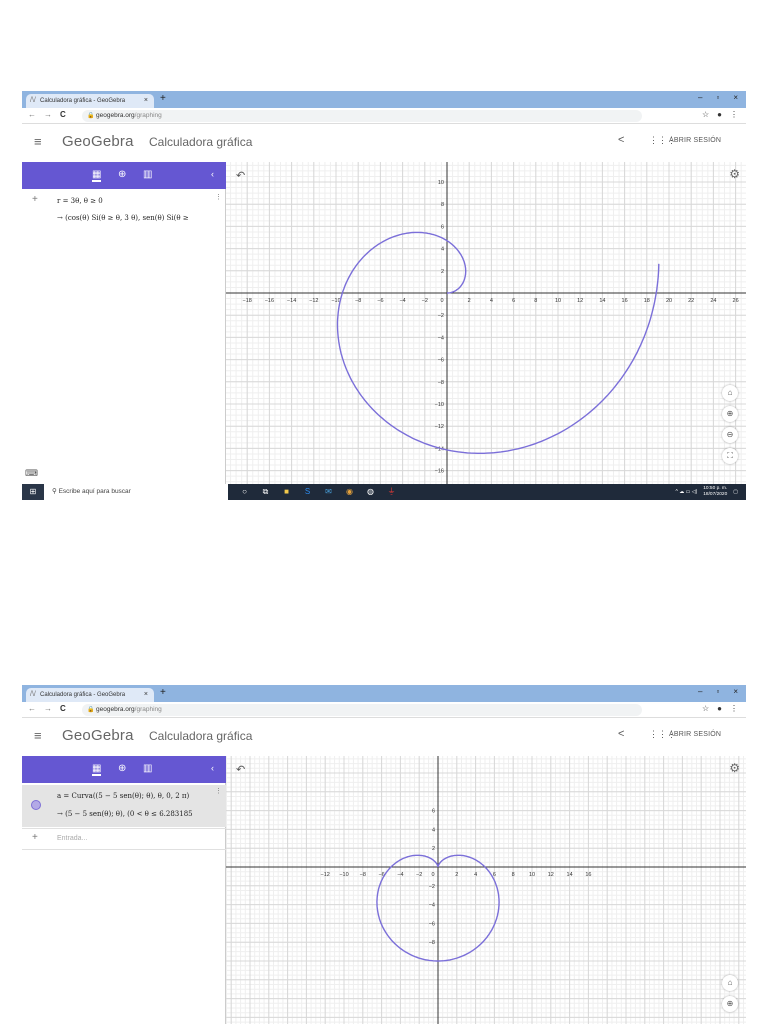 The image size is (768, 1024). What do you see at coordinates (491, 301) in the screenshot?
I see `x-tick-label: 4` at bounding box center [491, 301].